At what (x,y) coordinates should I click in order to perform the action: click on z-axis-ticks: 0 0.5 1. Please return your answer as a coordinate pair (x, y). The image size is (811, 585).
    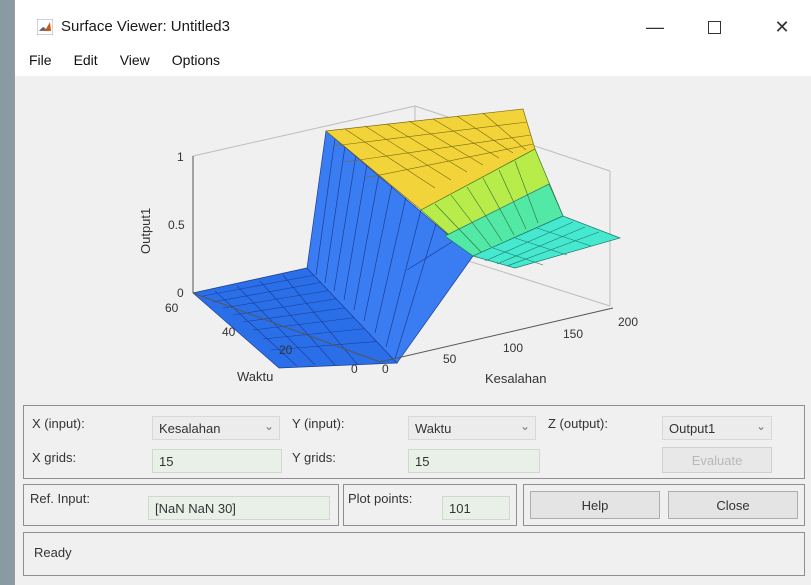
    Looking at the image, I should click on (176, 225).